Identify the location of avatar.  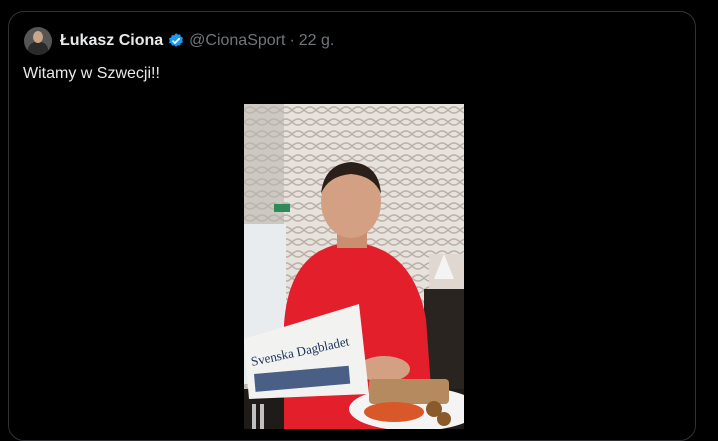
(38, 41).